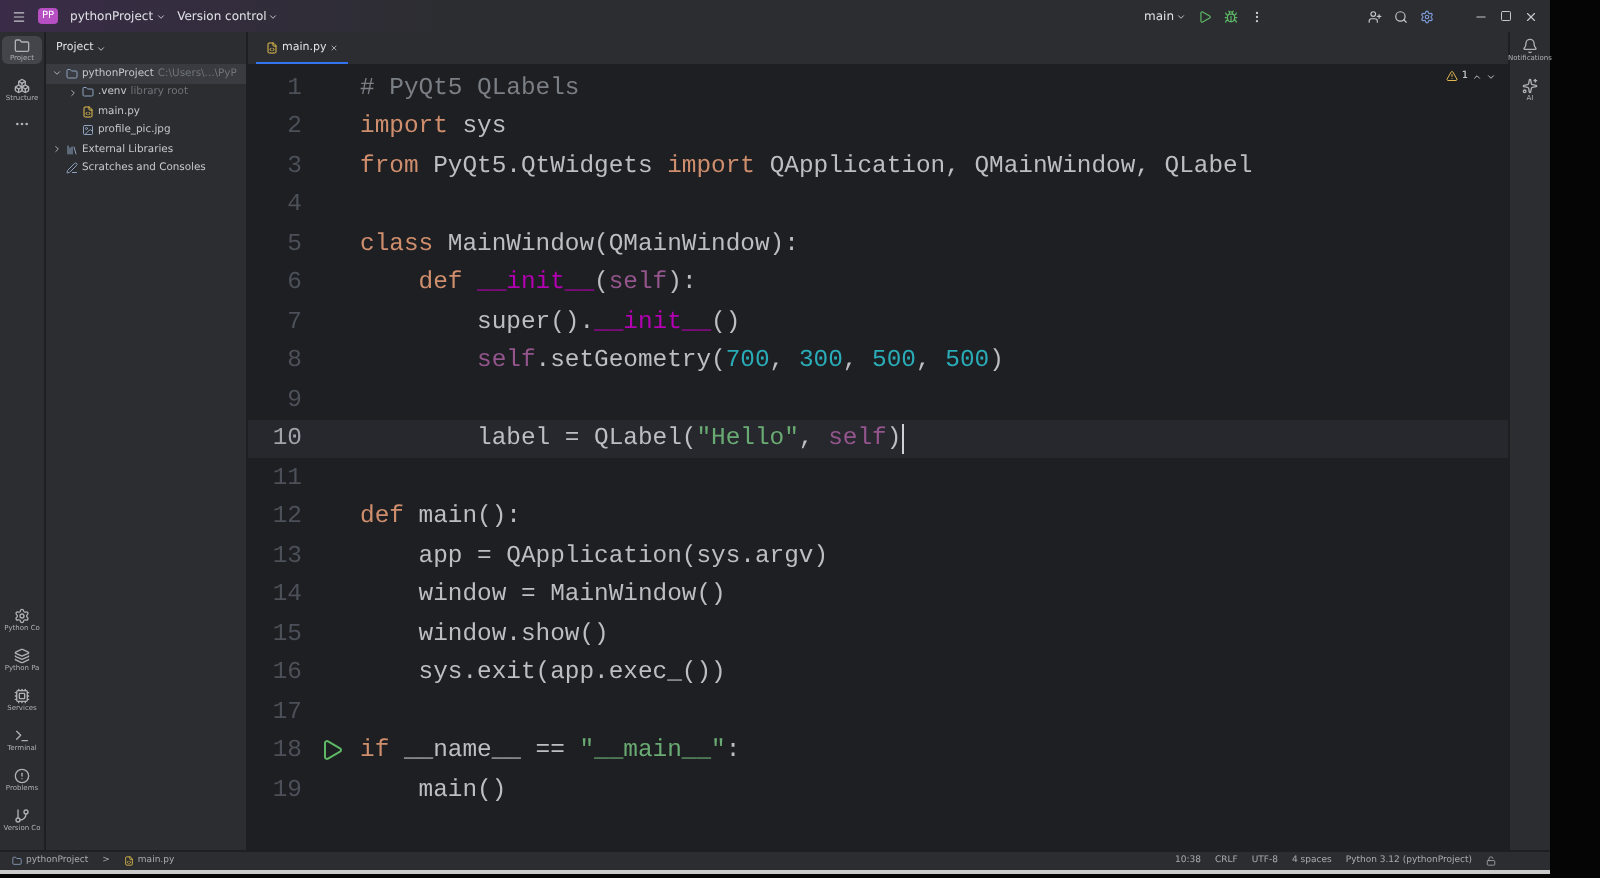 The image size is (1600, 878). I want to click on line-number: 10, so click(286, 438).